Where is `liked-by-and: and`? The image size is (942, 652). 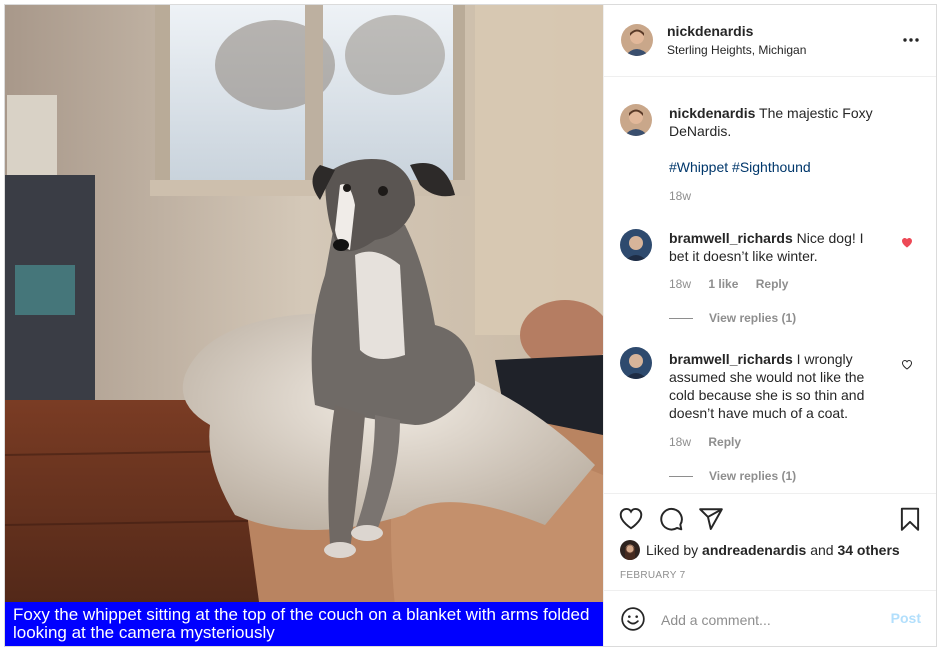 liked-by-and: and is located at coordinates (822, 550).